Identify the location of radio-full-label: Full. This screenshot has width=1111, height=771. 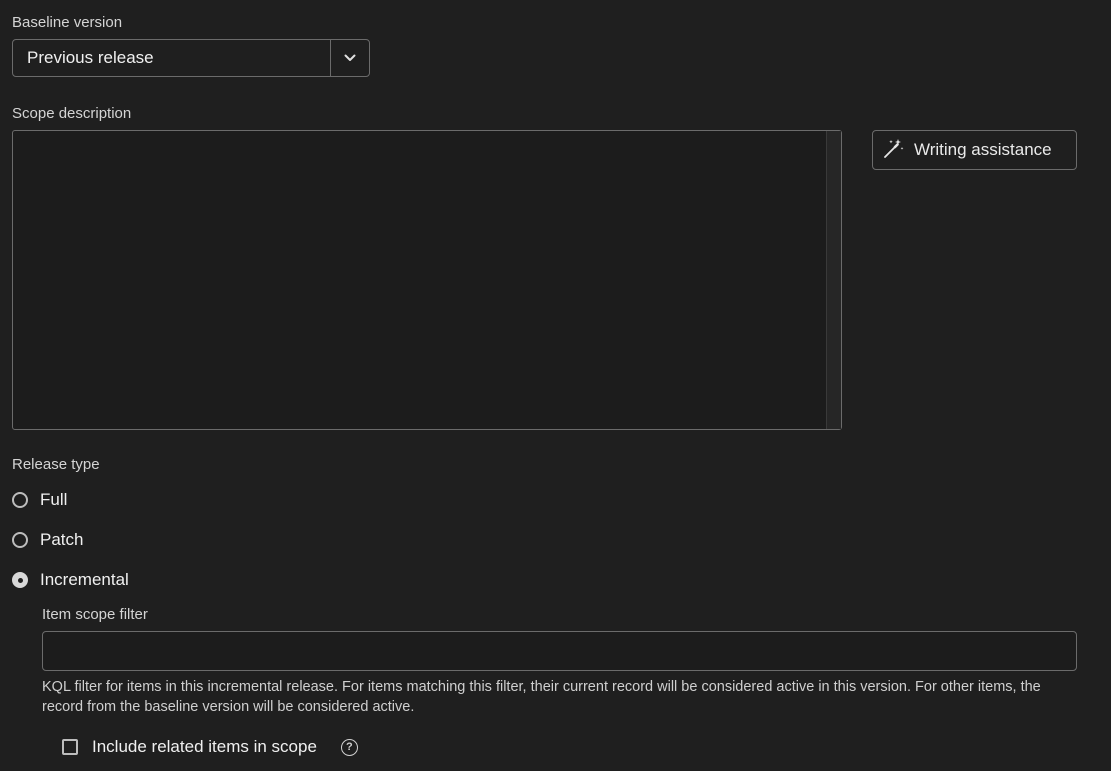
(54, 499).